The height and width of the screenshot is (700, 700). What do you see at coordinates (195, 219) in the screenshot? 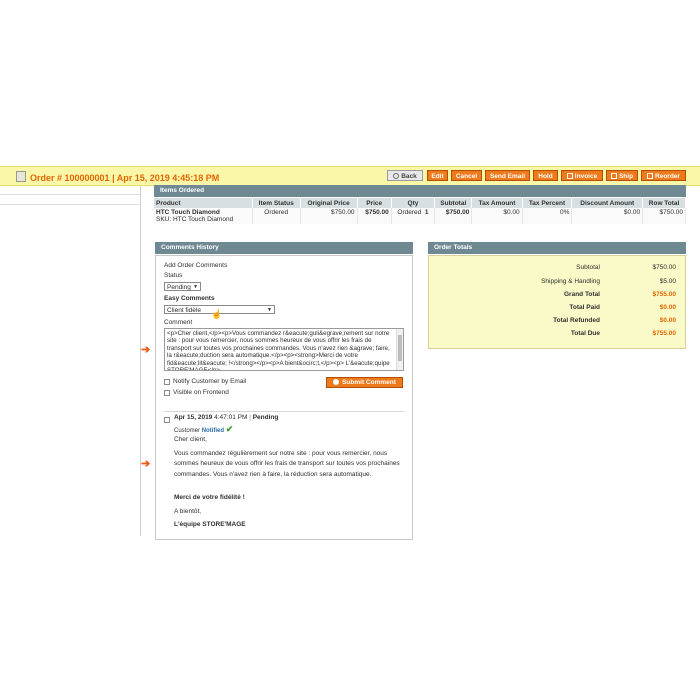
I see `product-sku: SKU: HTC Touch Diamond` at bounding box center [195, 219].